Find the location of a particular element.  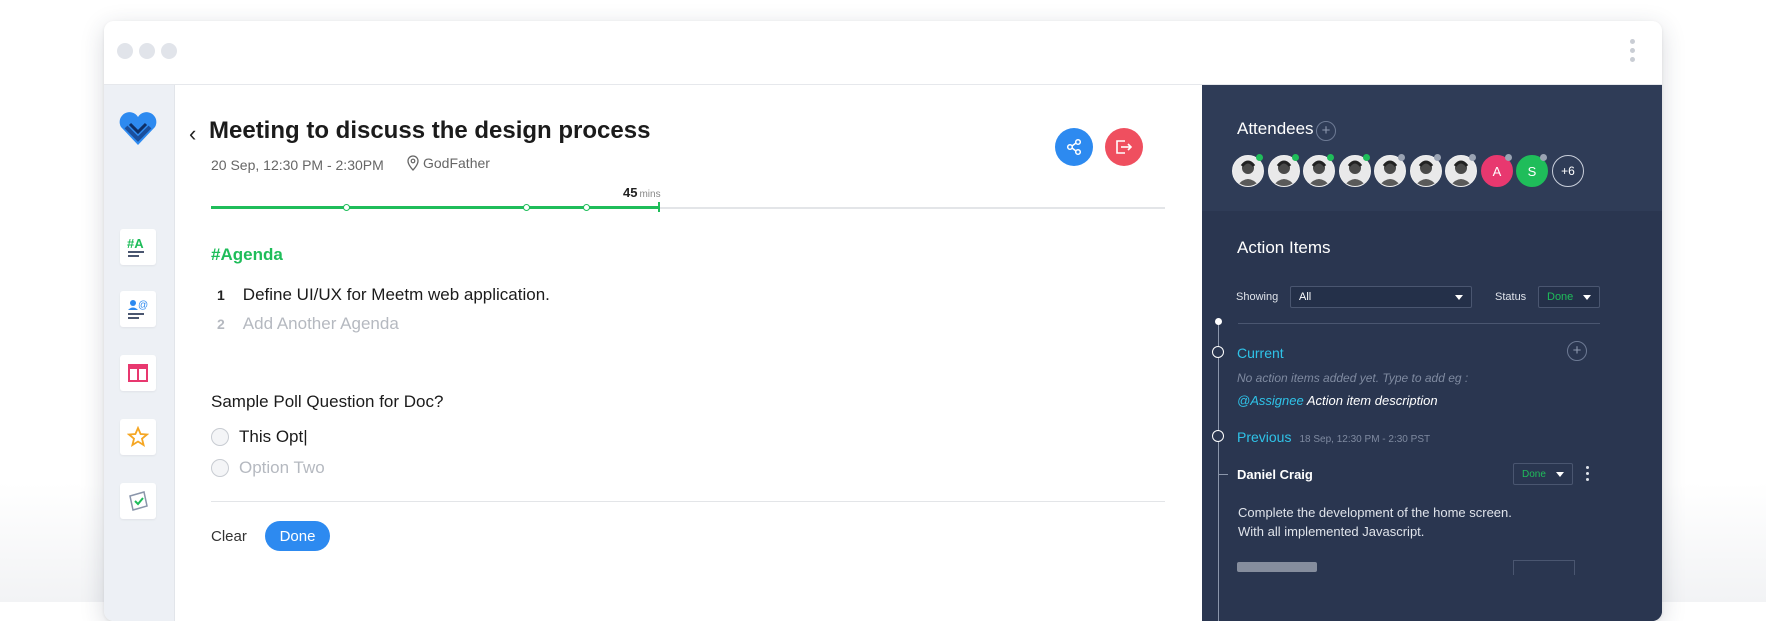

poll-option-one-radio is located at coordinates (220, 437).